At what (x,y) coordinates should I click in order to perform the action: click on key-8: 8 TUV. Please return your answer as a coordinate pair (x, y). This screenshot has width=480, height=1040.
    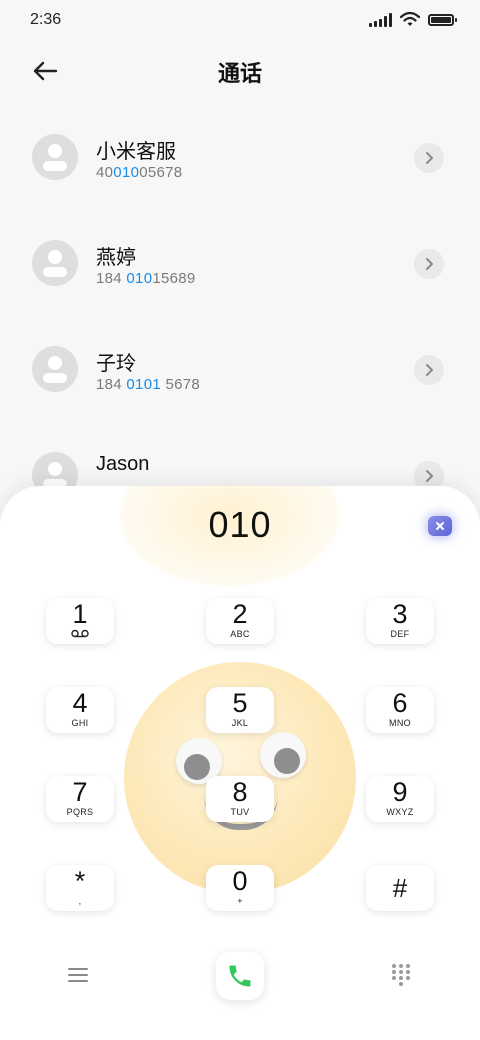
    Looking at the image, I should click on (240, 799).